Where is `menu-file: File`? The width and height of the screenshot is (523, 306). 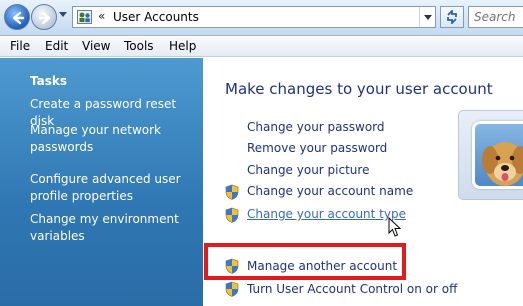 menu-file: File is located at coordinates (20, 46).